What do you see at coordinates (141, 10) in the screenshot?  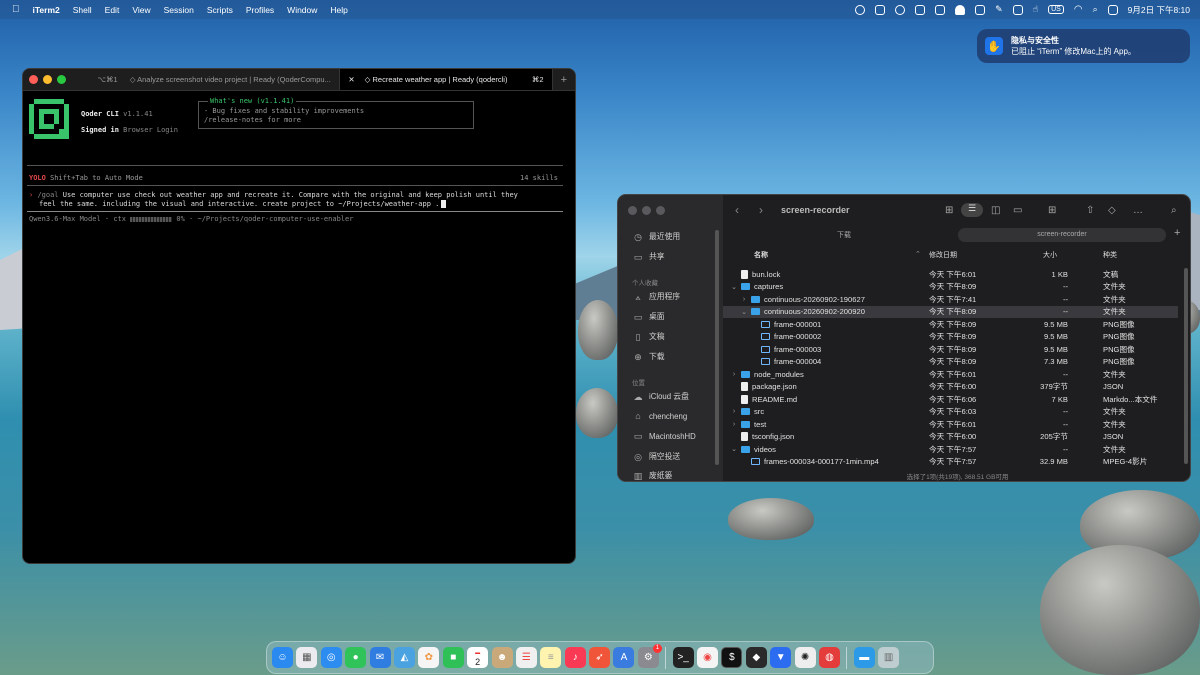 I see `menu-view: View` at bounding box center [141, 10].